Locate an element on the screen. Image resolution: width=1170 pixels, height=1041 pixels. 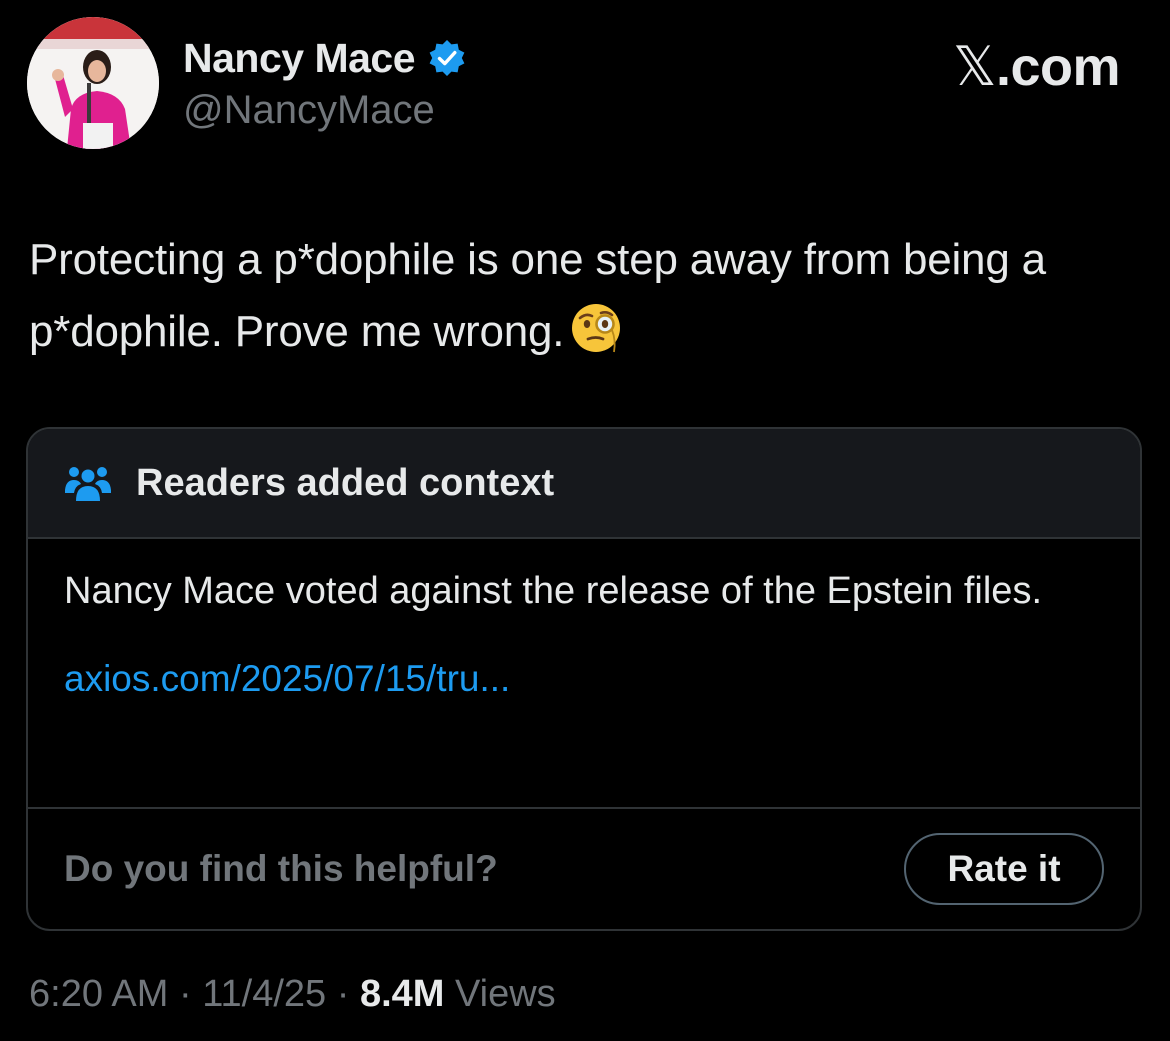
author-name-row: Nancy Mace is located at coordinates (325, 58).